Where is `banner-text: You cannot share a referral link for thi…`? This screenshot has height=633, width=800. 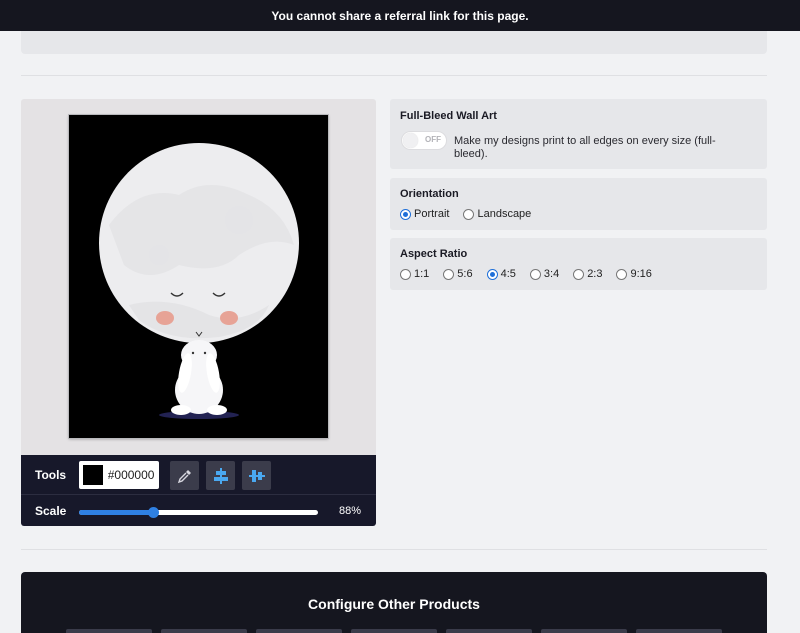 banner-text: You cannot share a referral link for thi… is located at coordinates (400, 15).